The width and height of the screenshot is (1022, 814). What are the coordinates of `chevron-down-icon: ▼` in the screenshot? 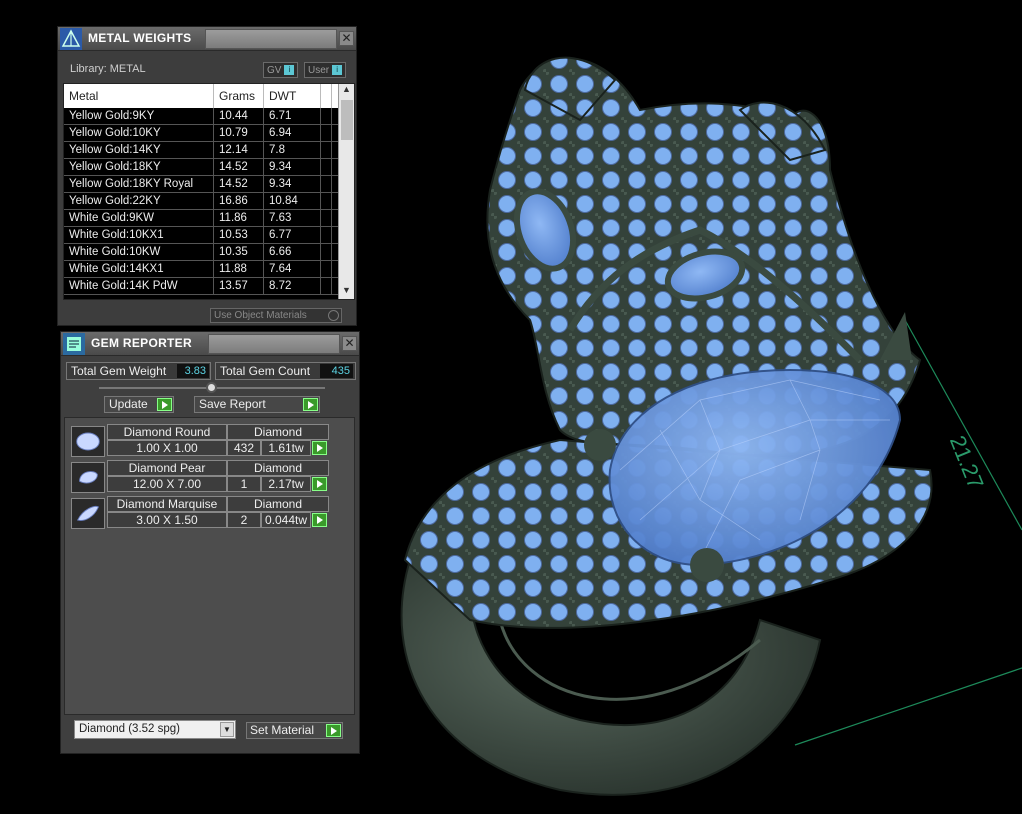 It's located at (227, 729).